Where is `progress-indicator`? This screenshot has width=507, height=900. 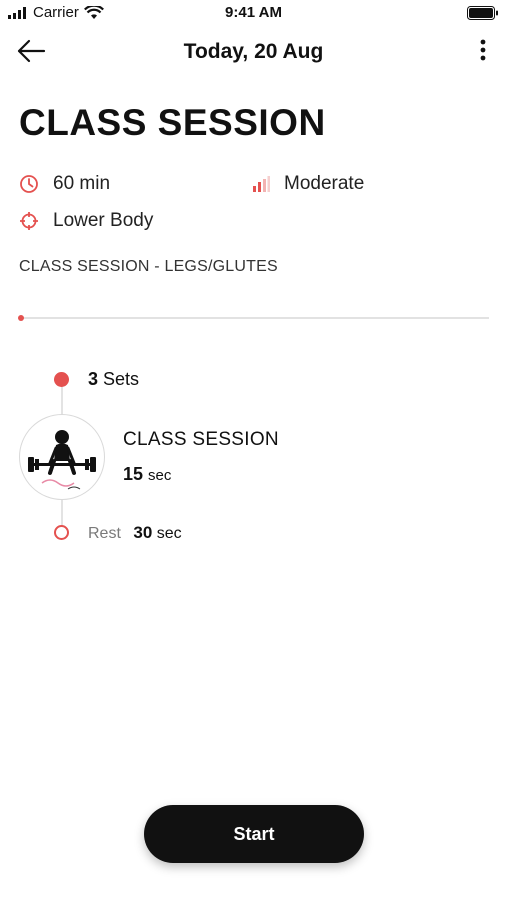 progress-indicator is located at coordinates (21, 318).